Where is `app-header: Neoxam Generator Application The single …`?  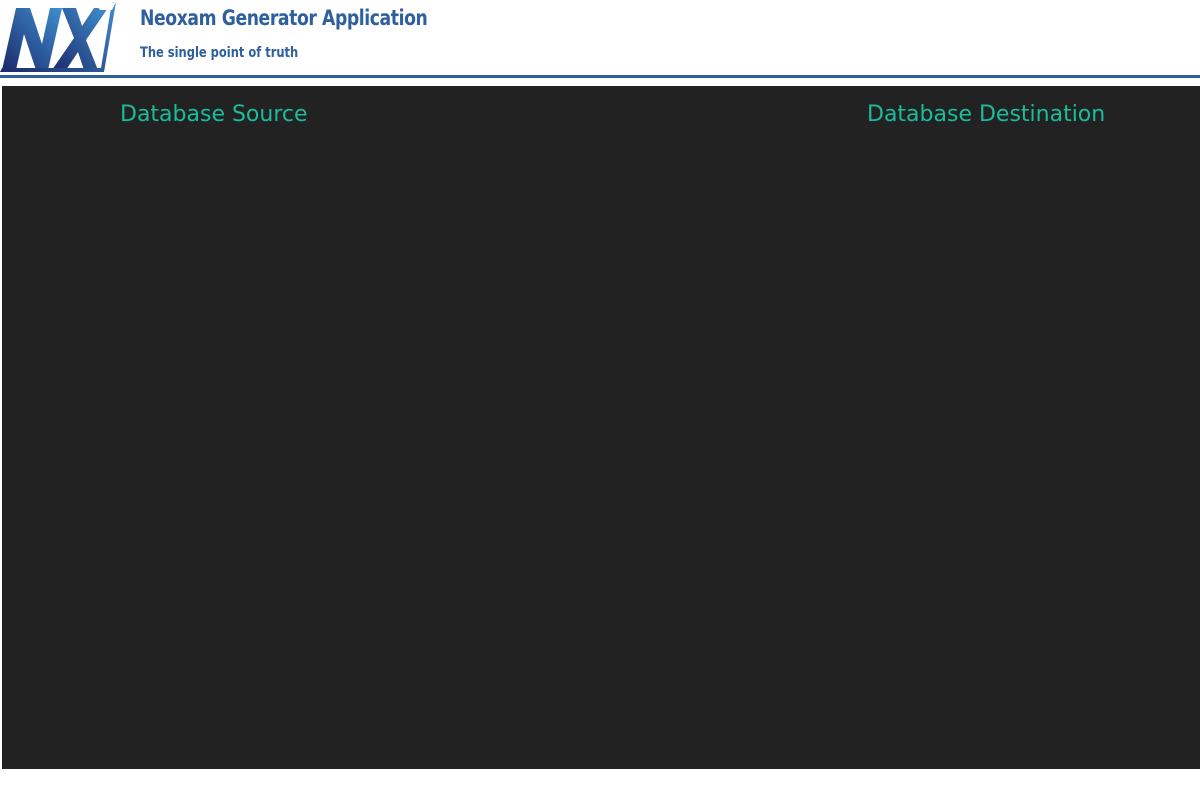
app-header: Neoxam Generator Application The single … is located at coordinates (600, 38).